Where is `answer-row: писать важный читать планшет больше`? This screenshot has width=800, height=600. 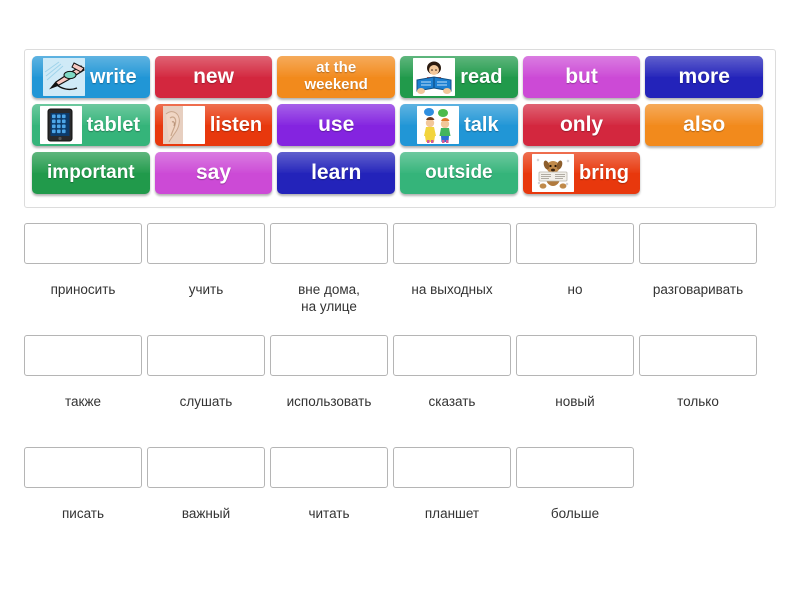
answer-row: писать важный читать планшет больше is located at coordinates (400, 484).